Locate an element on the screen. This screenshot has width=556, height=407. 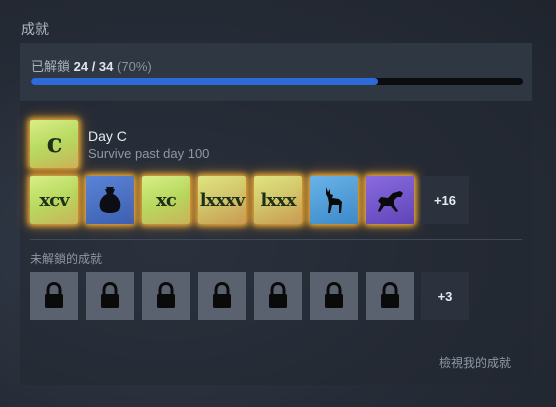
locked-more-button: +3 is located at coordinates (445, 296).